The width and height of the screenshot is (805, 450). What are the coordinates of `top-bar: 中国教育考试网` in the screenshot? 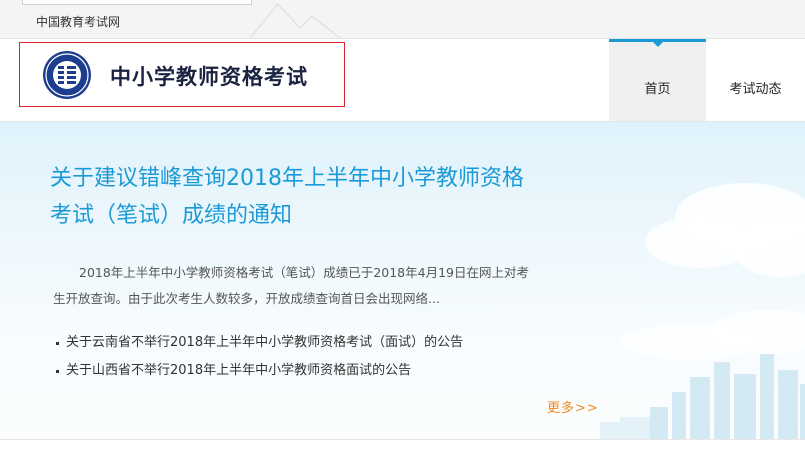 It's located at (402, 19).